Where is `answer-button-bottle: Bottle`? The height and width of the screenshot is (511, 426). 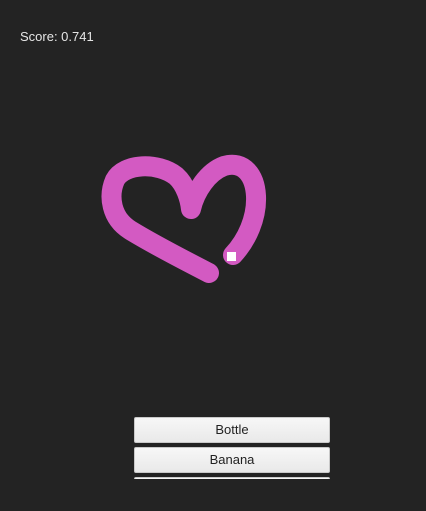 answer-button-bottle: Bottle is located at coordinates (232, 430).